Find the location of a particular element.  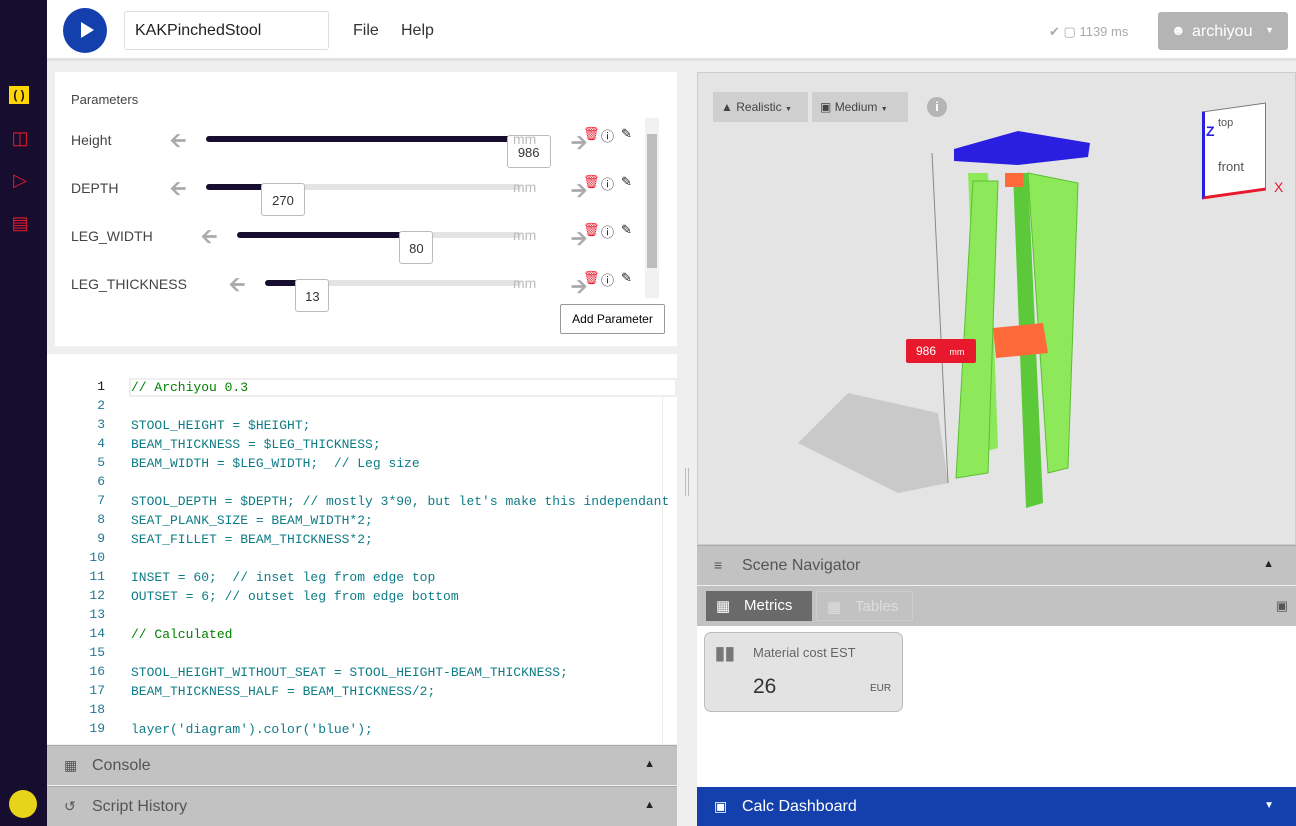

split-handle is located at coordinates (687, 482).